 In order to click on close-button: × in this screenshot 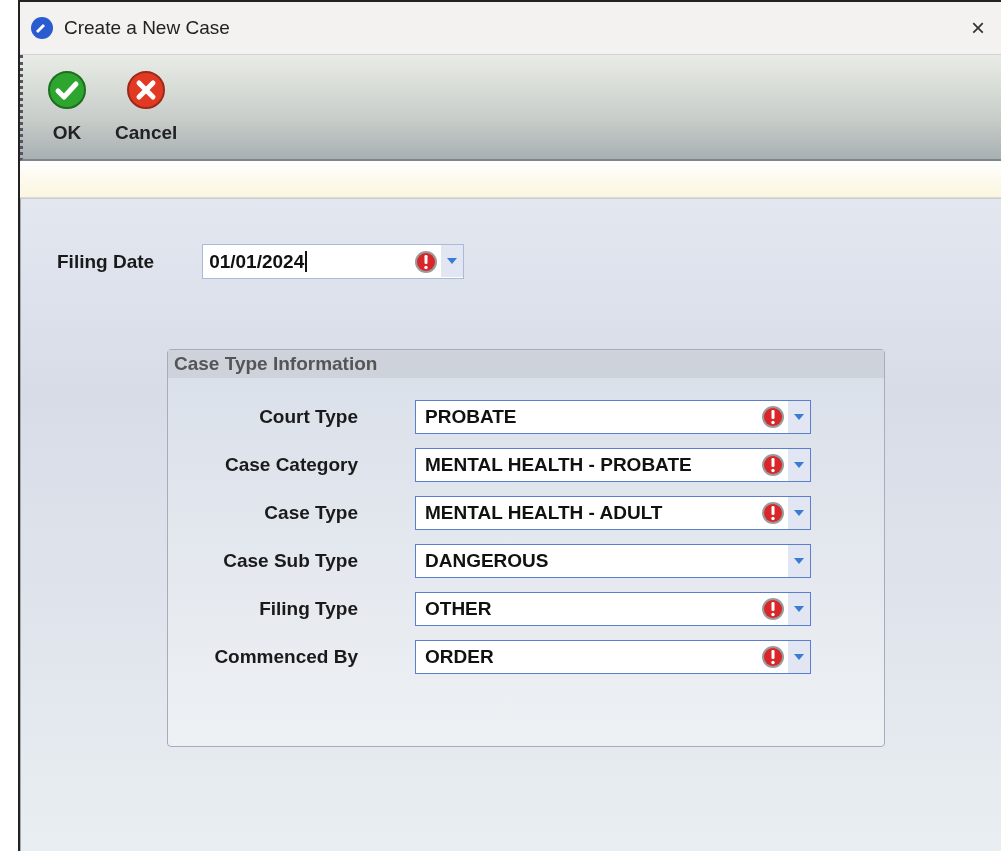, I will do `click(978, 28)`.